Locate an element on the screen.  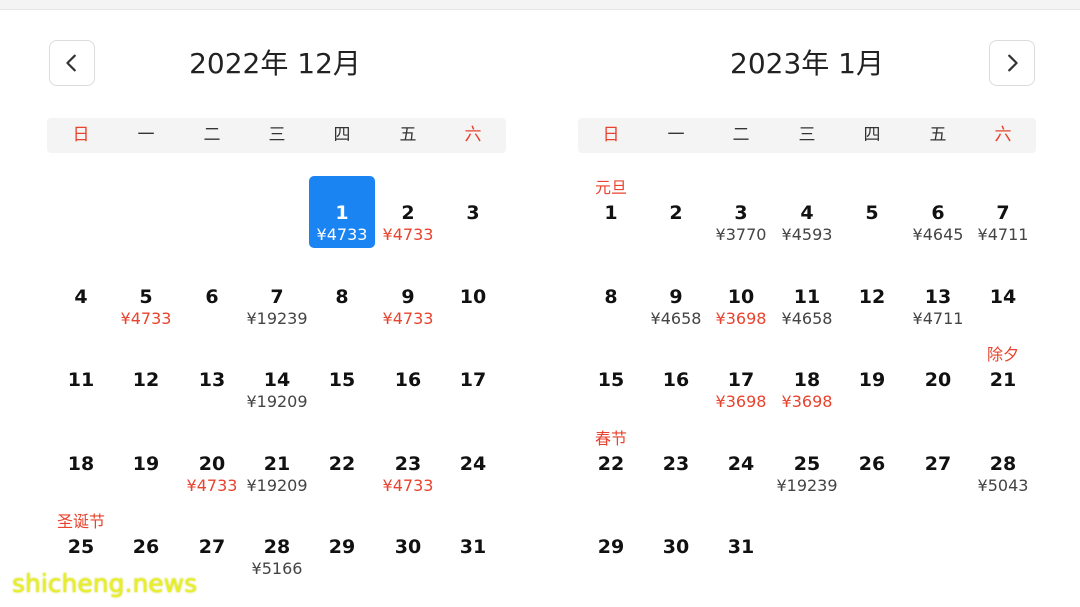
day-cell: 17 ¥3698 is located at coordinates (741, 381).